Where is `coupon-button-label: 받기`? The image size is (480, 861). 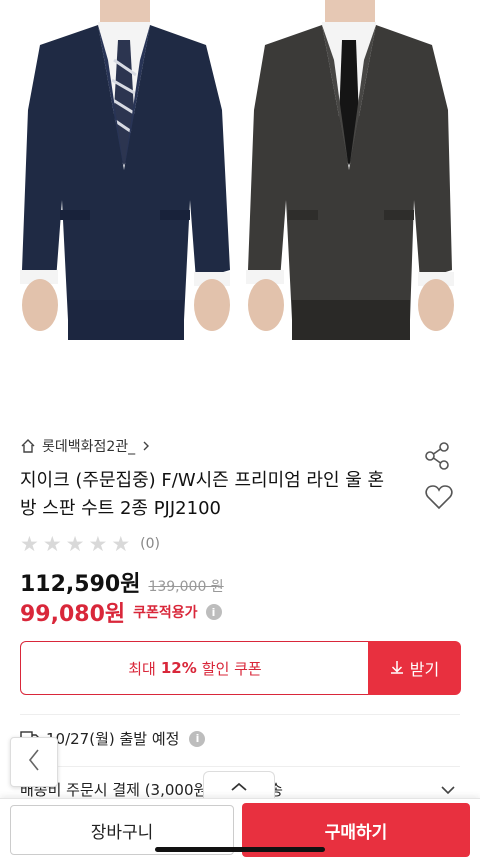
coupon-button-label: 받기 is located at coordinates (424, 669).